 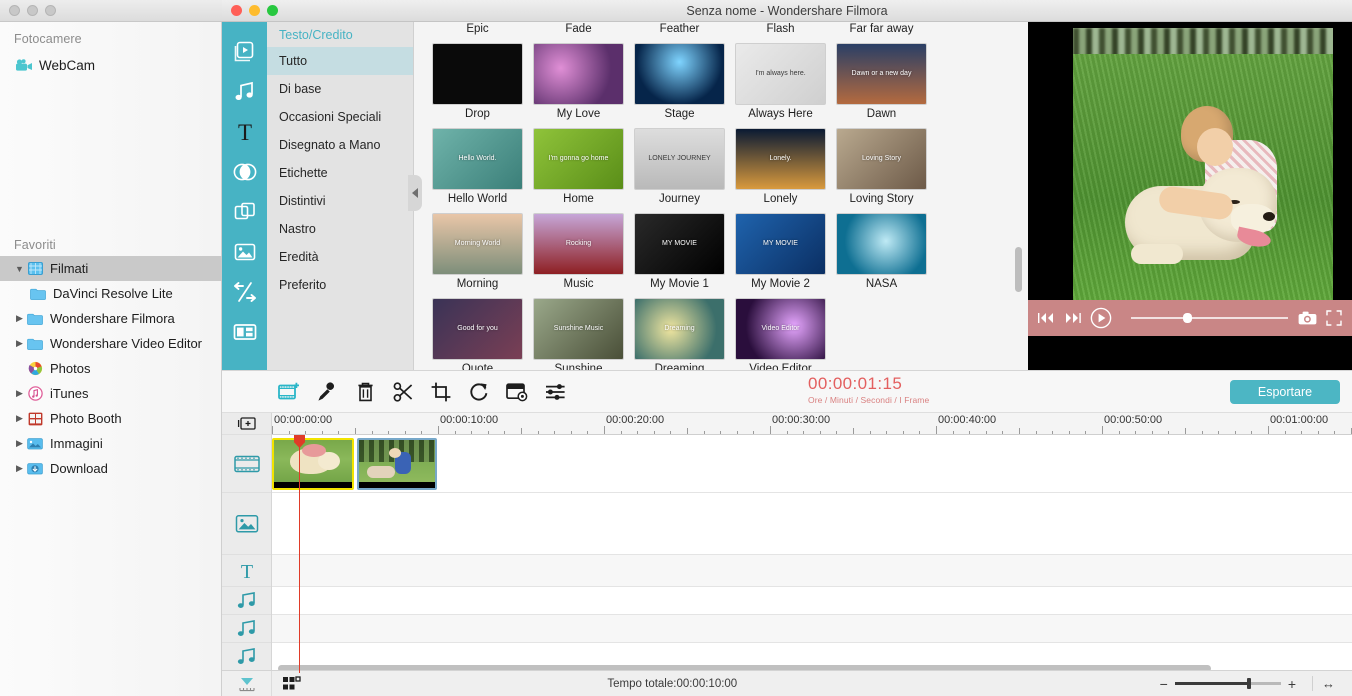 What do you see at coordinates (111, 443) in the screenshot?
I see `finder-item-immagini: ▶ Immagini` at bounding box center [111, 443].